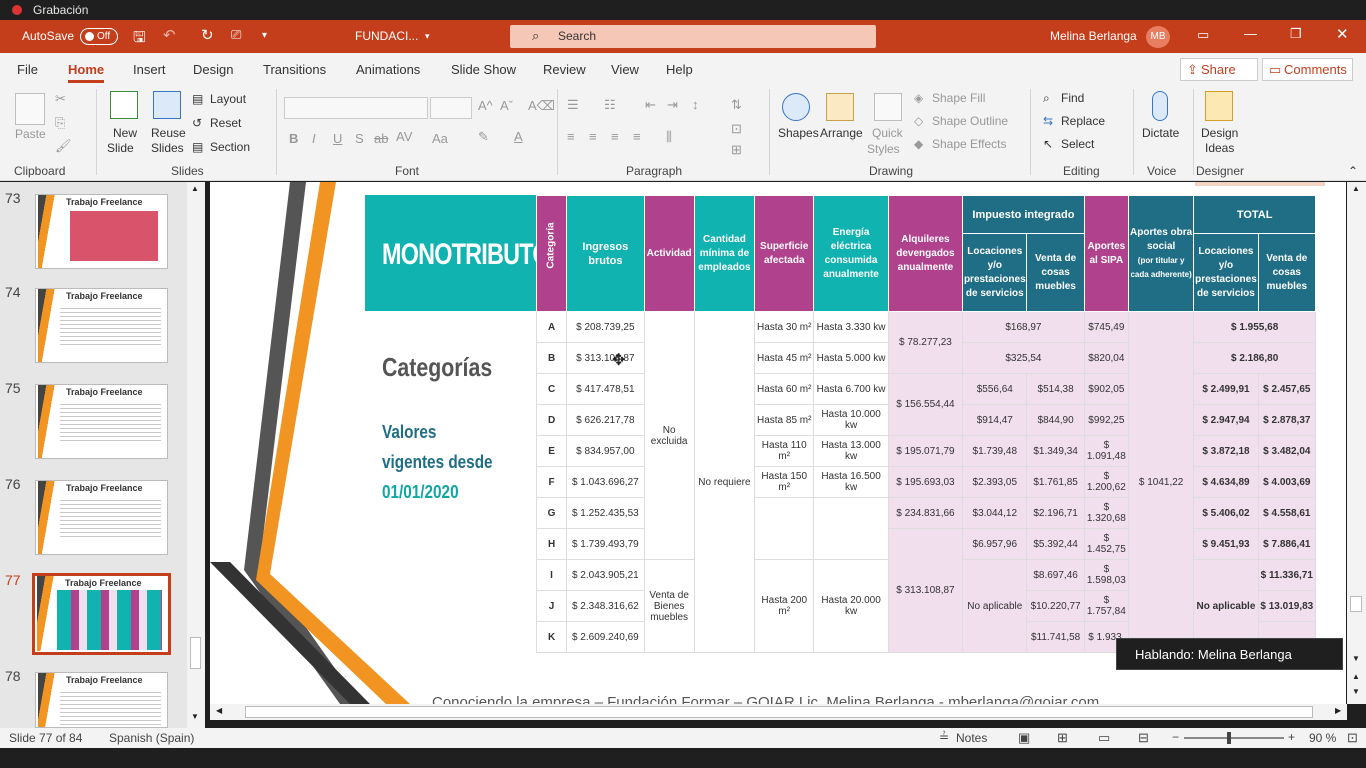  Describe the element at coordinates (483, 137) in the screenshot. I see `highlight-icon: ✎` at that location.